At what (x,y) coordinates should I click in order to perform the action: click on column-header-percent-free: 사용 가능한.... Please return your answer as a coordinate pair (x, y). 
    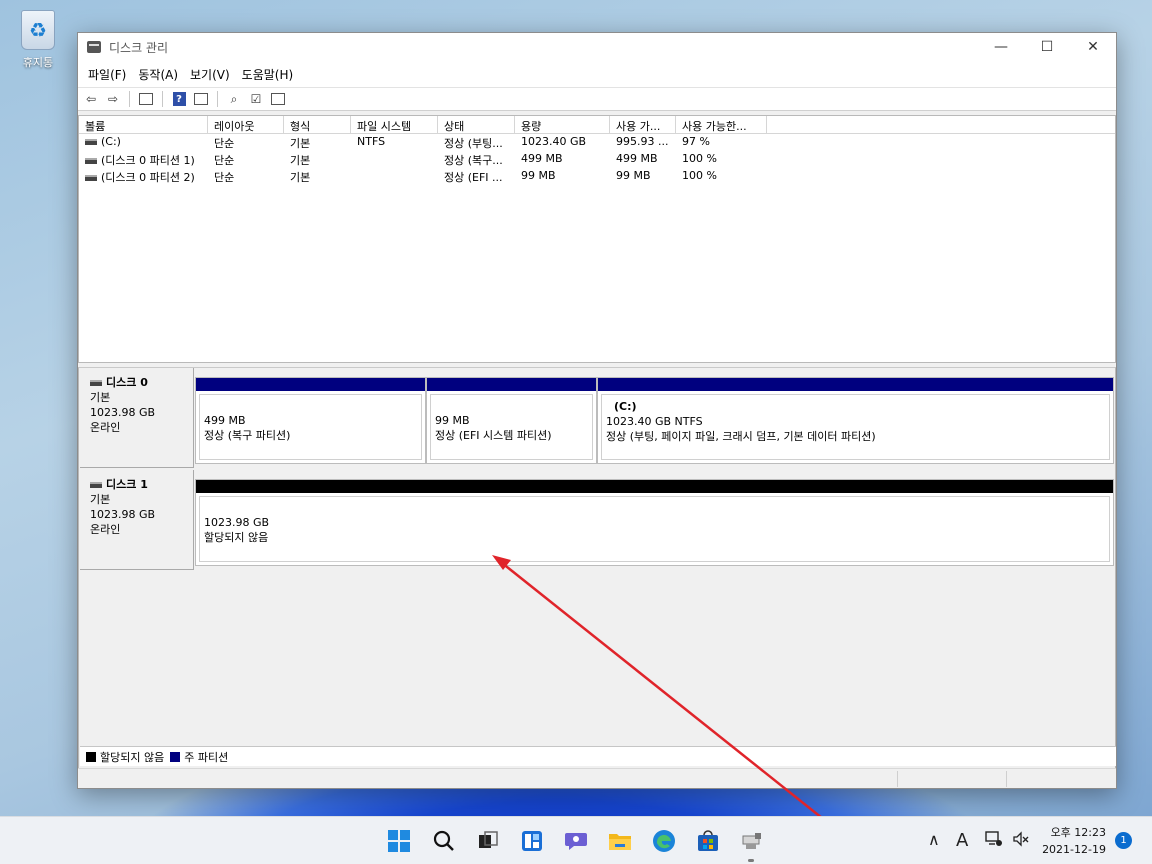
    Looking at the image, I should click on (721, 124).